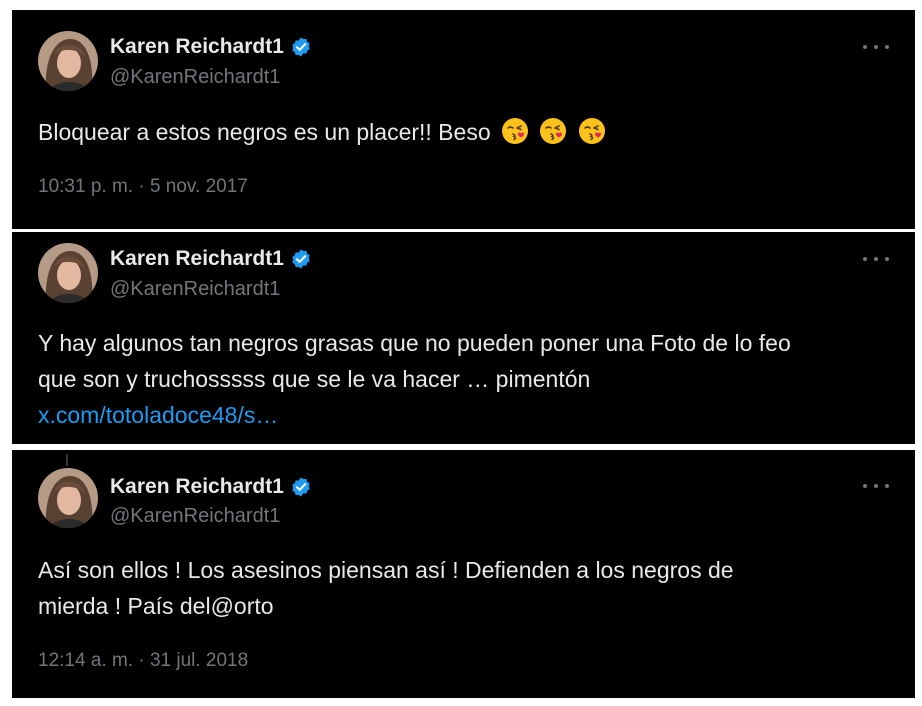 The image size is (922, 706). Describe the element at coordinates (143, 187) in the screenshot. I see `tweet-timestamp: 10:31 p. m. · 5 nov. 2017` at that location.